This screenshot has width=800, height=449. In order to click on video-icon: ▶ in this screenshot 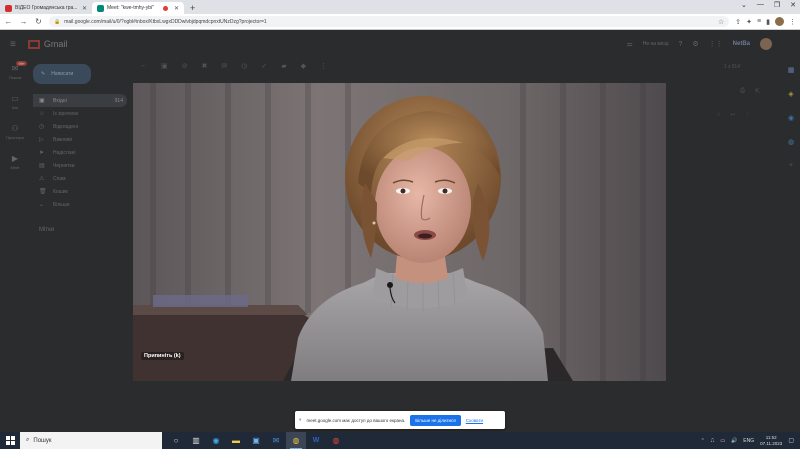, I will do `click(15, 158)`.